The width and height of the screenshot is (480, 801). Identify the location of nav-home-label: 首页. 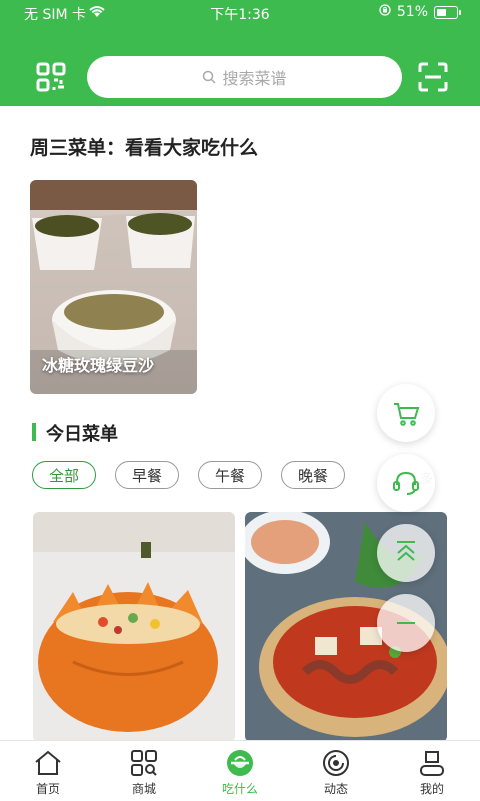
(47, 789).